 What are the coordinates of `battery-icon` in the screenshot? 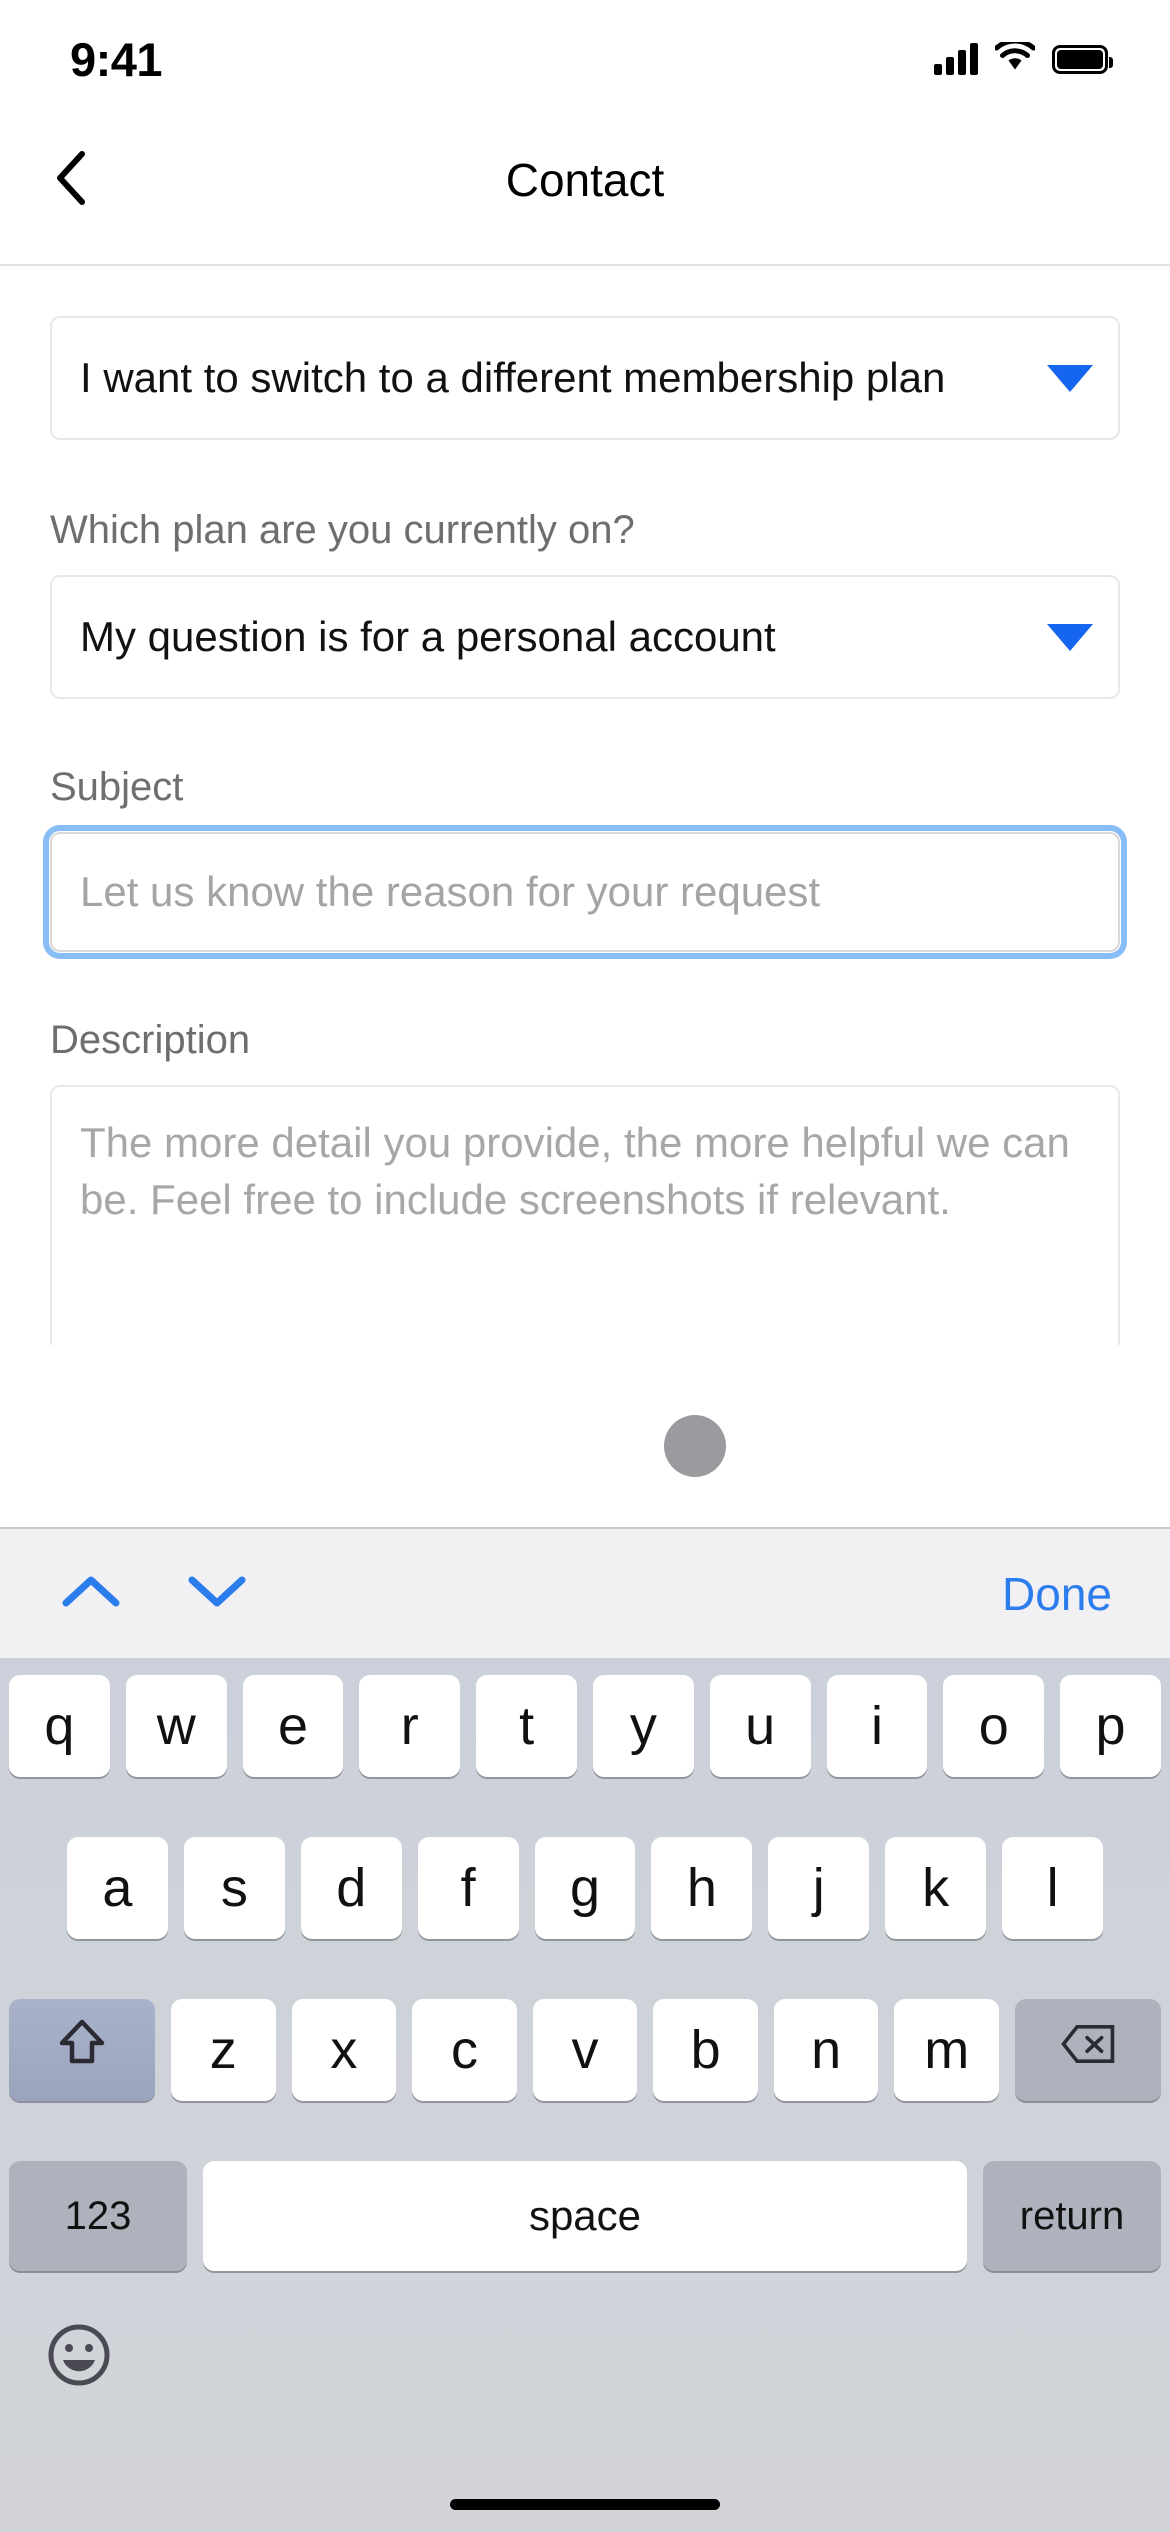 It's located at (1082, 59).